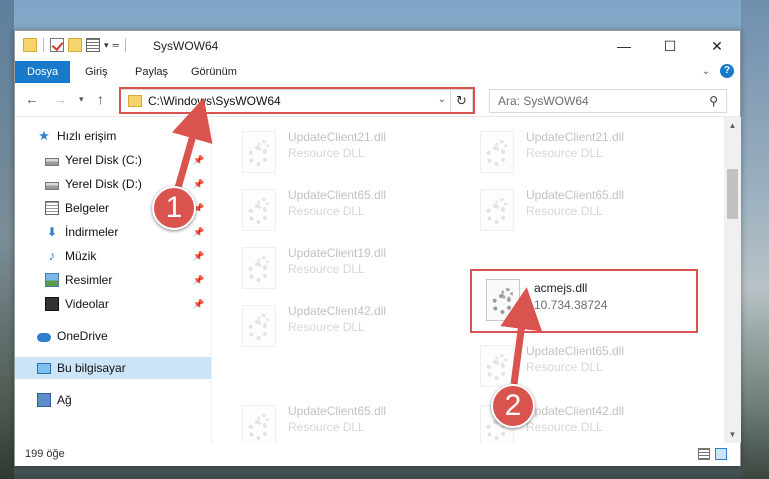  What do you see at coordinates (192, 143) in the screenshot?
I see `arrow-to-address` at bounding box center [192, 143].